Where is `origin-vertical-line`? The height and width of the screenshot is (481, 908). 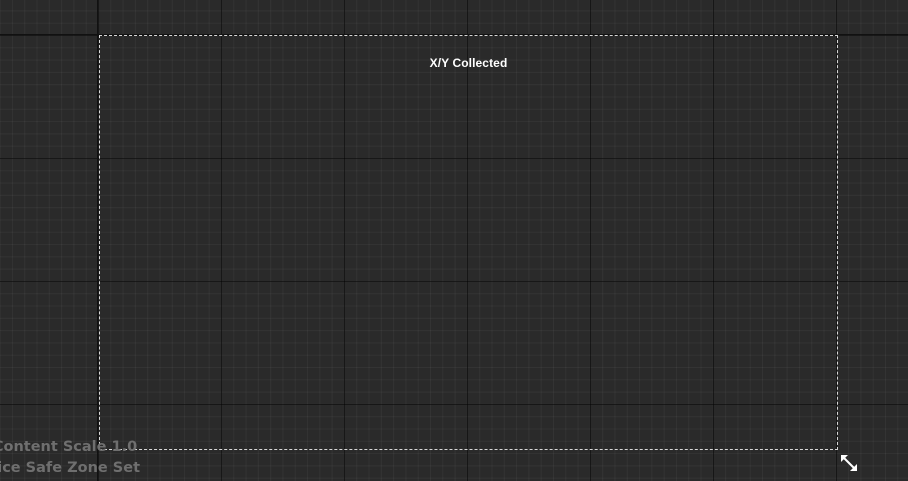
origin-vertical-line is located at coordinates (97, 240).